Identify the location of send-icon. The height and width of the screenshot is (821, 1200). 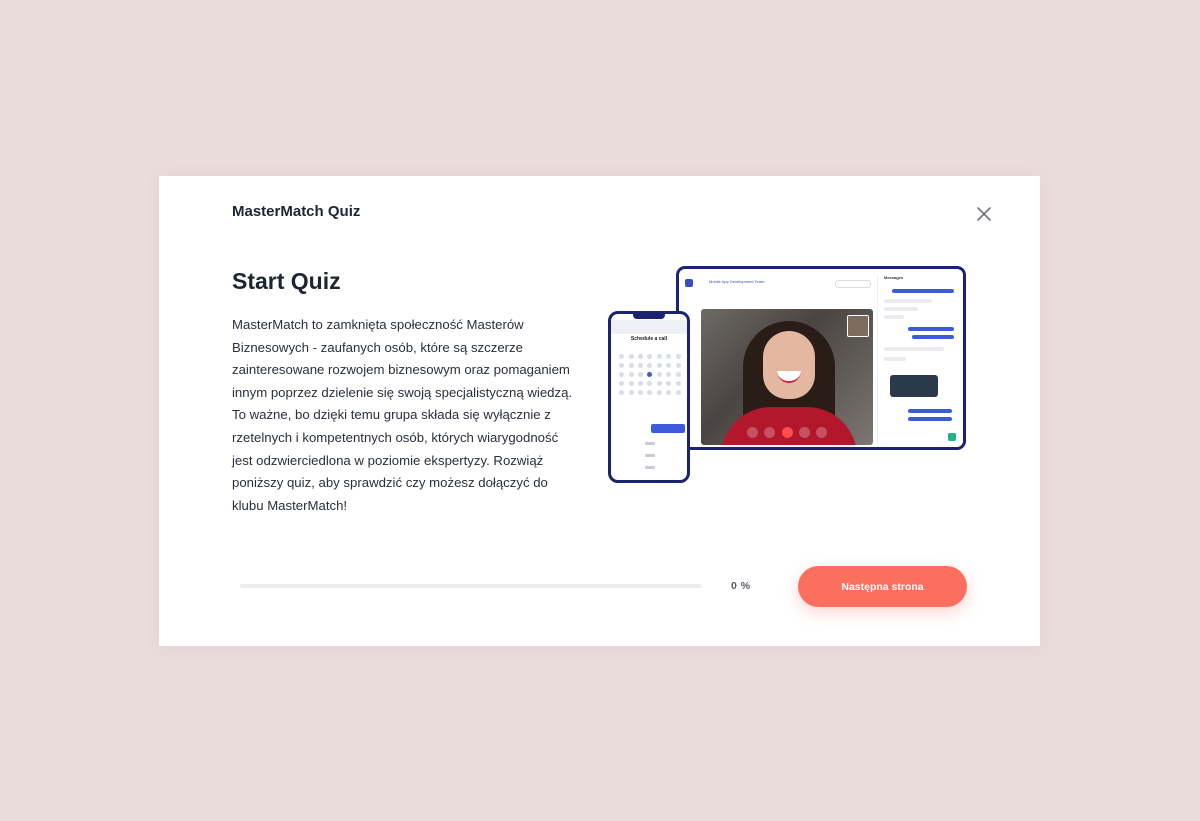
(952, 437).